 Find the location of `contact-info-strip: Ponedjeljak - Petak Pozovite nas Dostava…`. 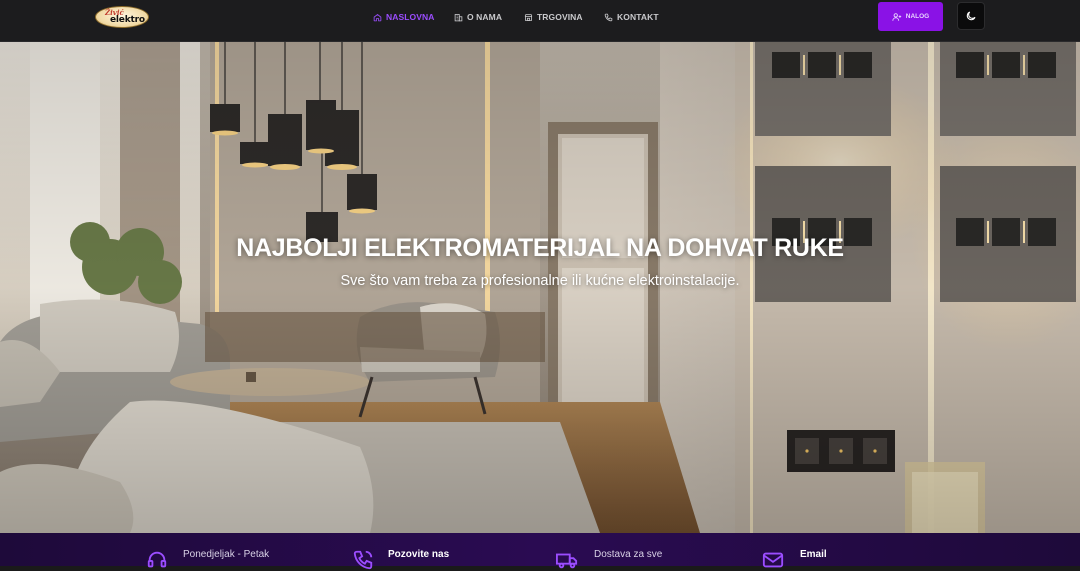

contact-info-strip: Ponedjeljak - Petak Pozovite nas Dostava… is located at coordinates (540, 551).